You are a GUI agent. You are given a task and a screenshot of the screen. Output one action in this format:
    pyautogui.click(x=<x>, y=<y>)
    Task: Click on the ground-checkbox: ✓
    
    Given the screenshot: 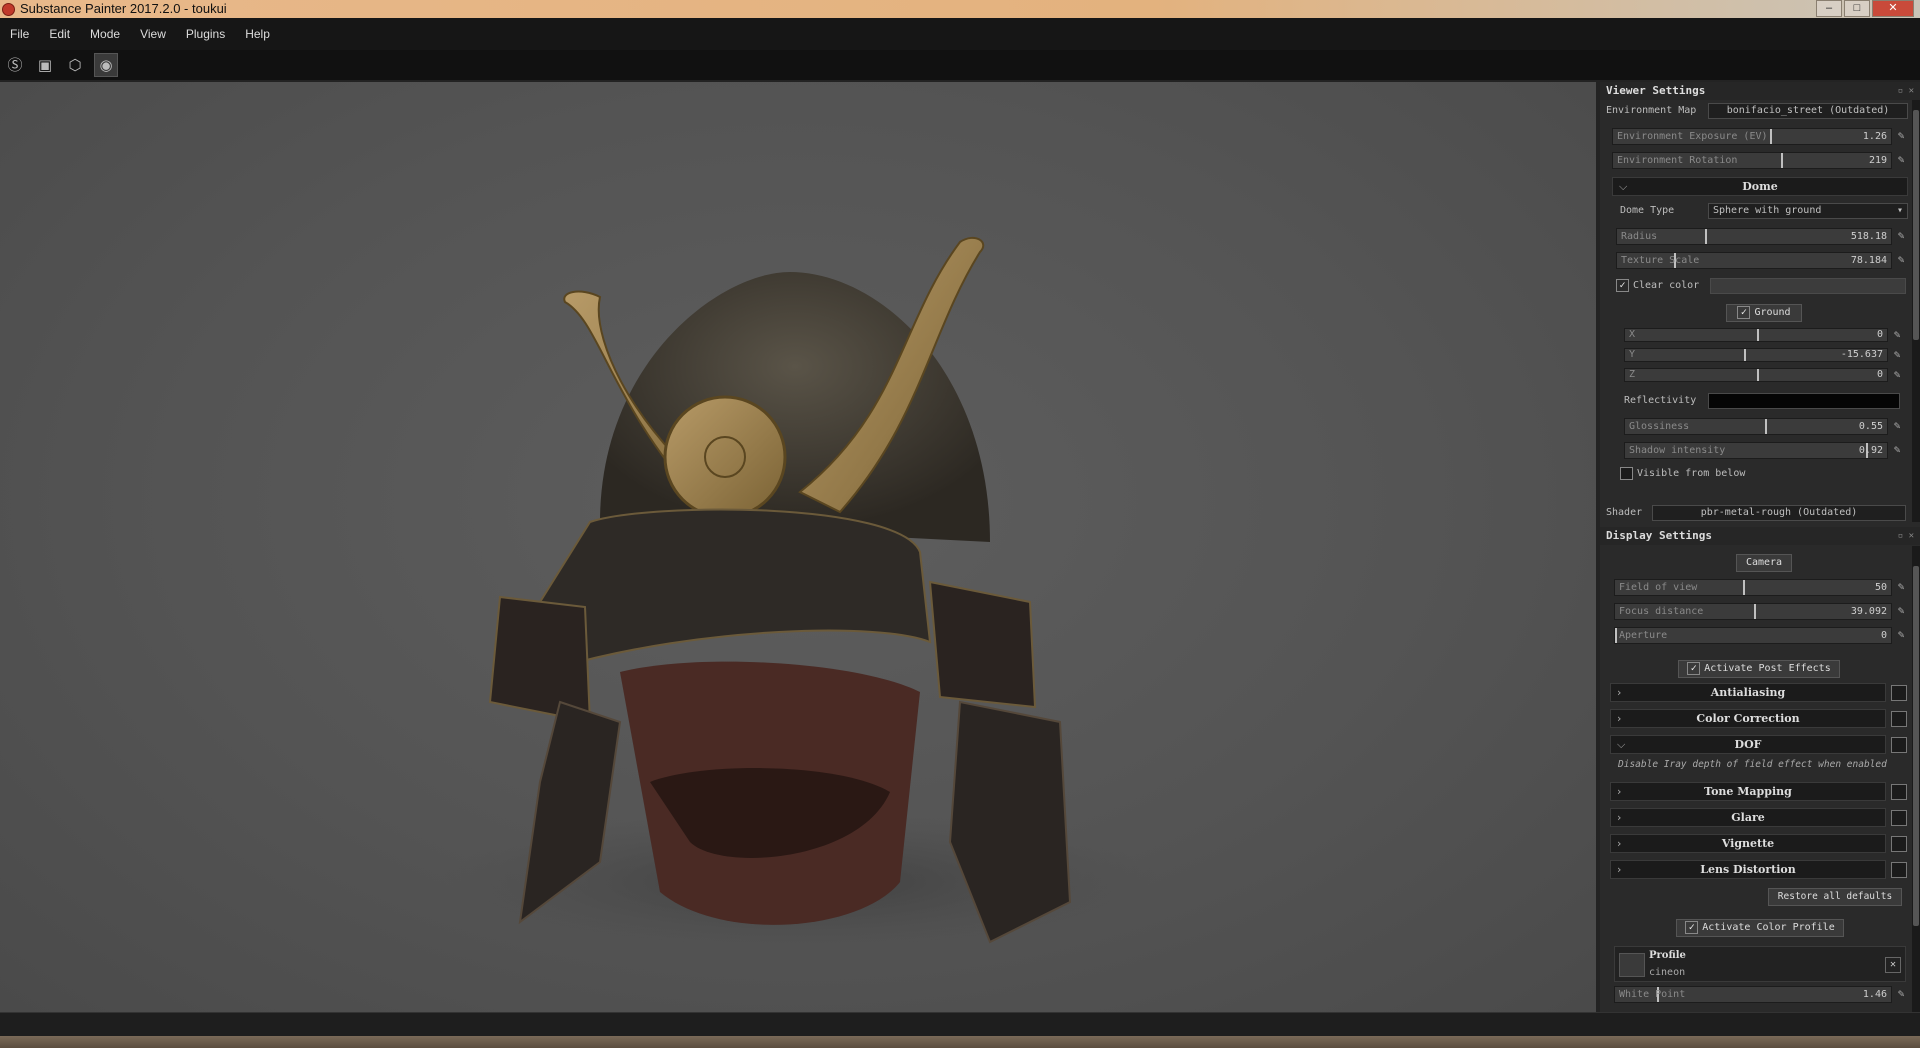 What is the action you would take?
    pyautogui.click(x=1744, y=312)
    